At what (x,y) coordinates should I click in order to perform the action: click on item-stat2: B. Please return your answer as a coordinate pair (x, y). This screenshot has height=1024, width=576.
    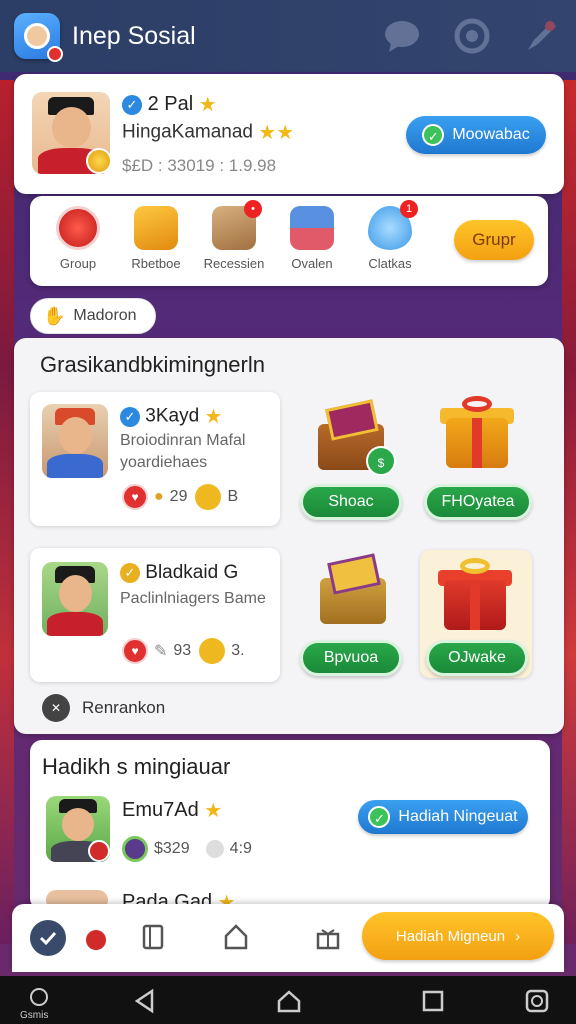
    Looking at the image, I should click on (233, 496).